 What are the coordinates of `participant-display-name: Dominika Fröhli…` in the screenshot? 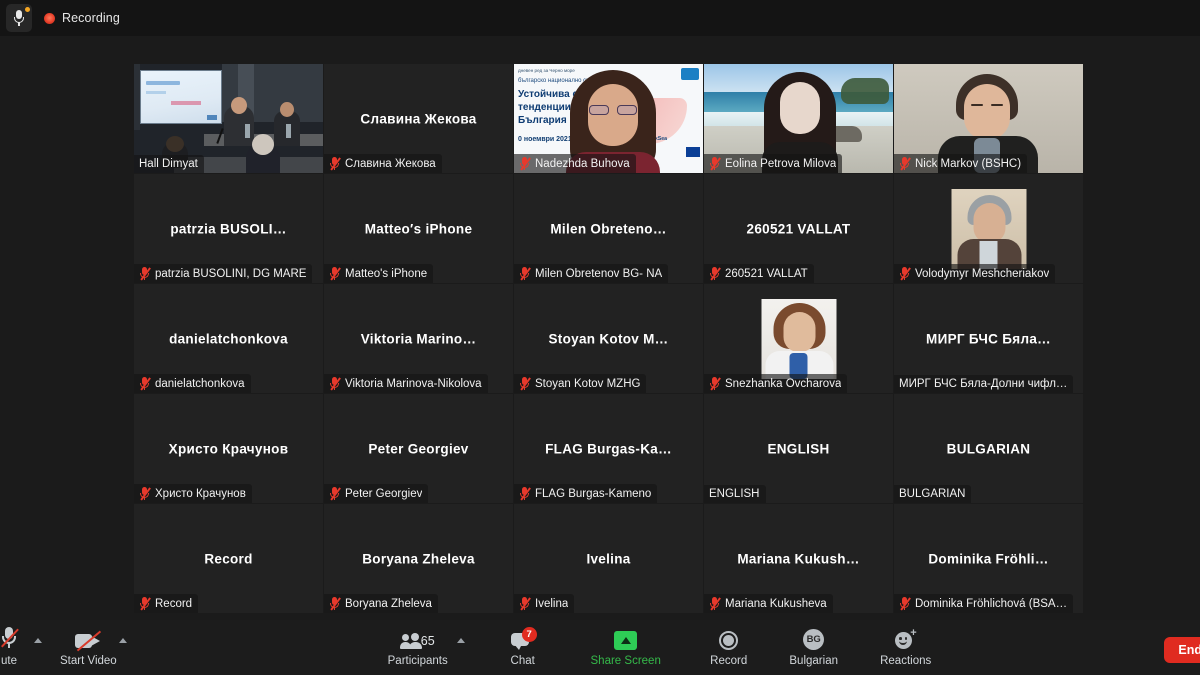 It's located at (988, 558).